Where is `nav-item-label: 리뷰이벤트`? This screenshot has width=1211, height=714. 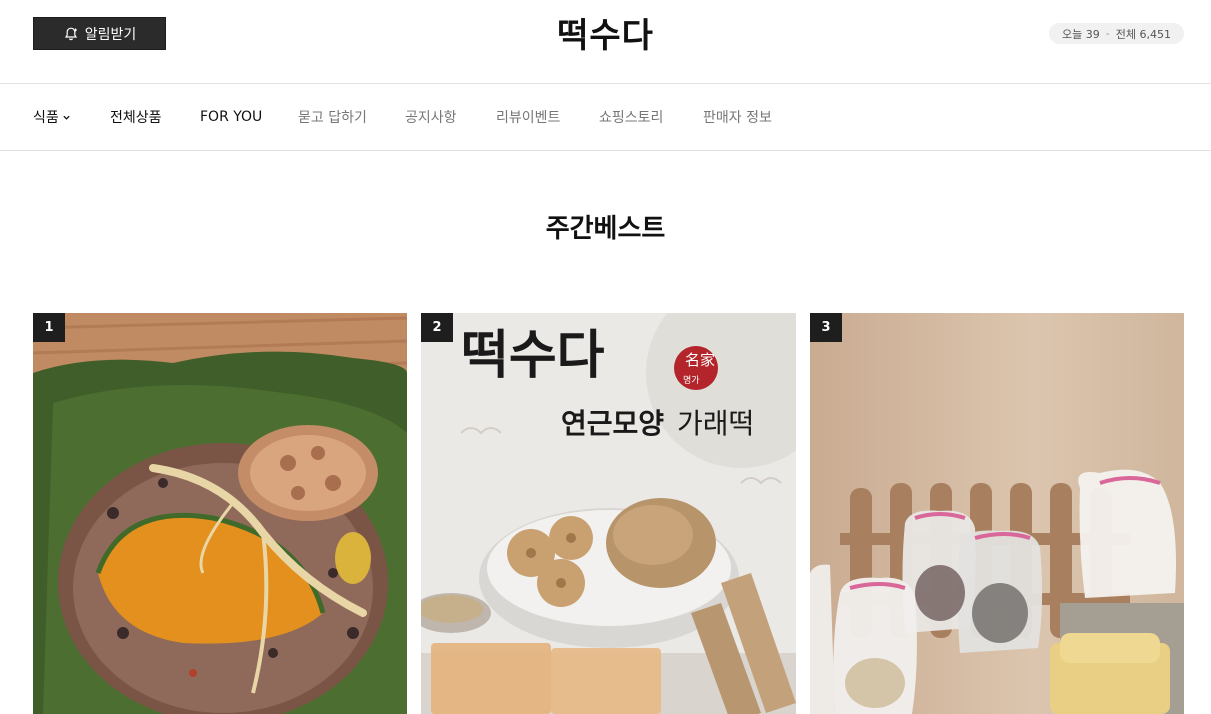
nav-item-label: 리뷰이벤트 is located at coordinates (528, 118).